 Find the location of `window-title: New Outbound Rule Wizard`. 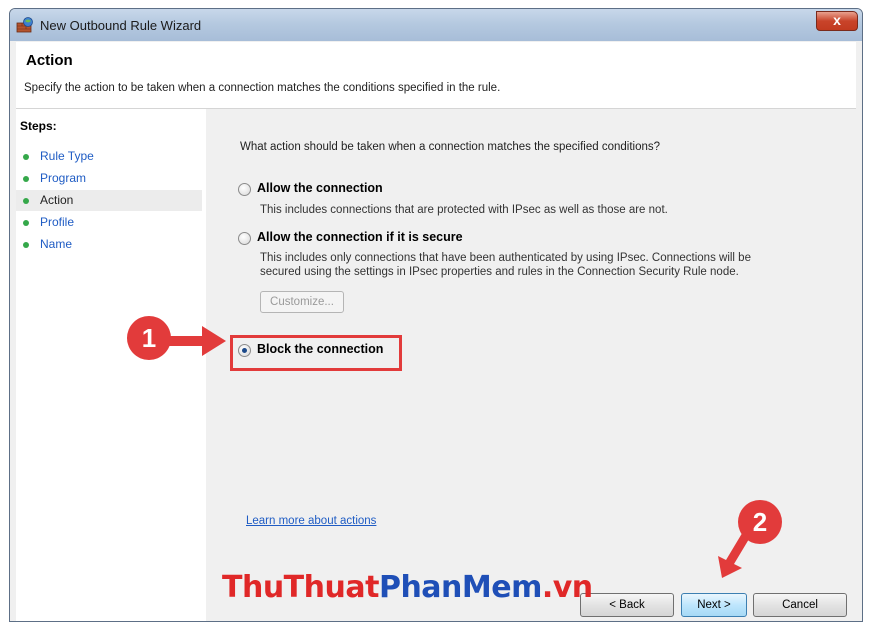

window-title: New Outbound Rule Wizard is located at coordinates (121, 25).